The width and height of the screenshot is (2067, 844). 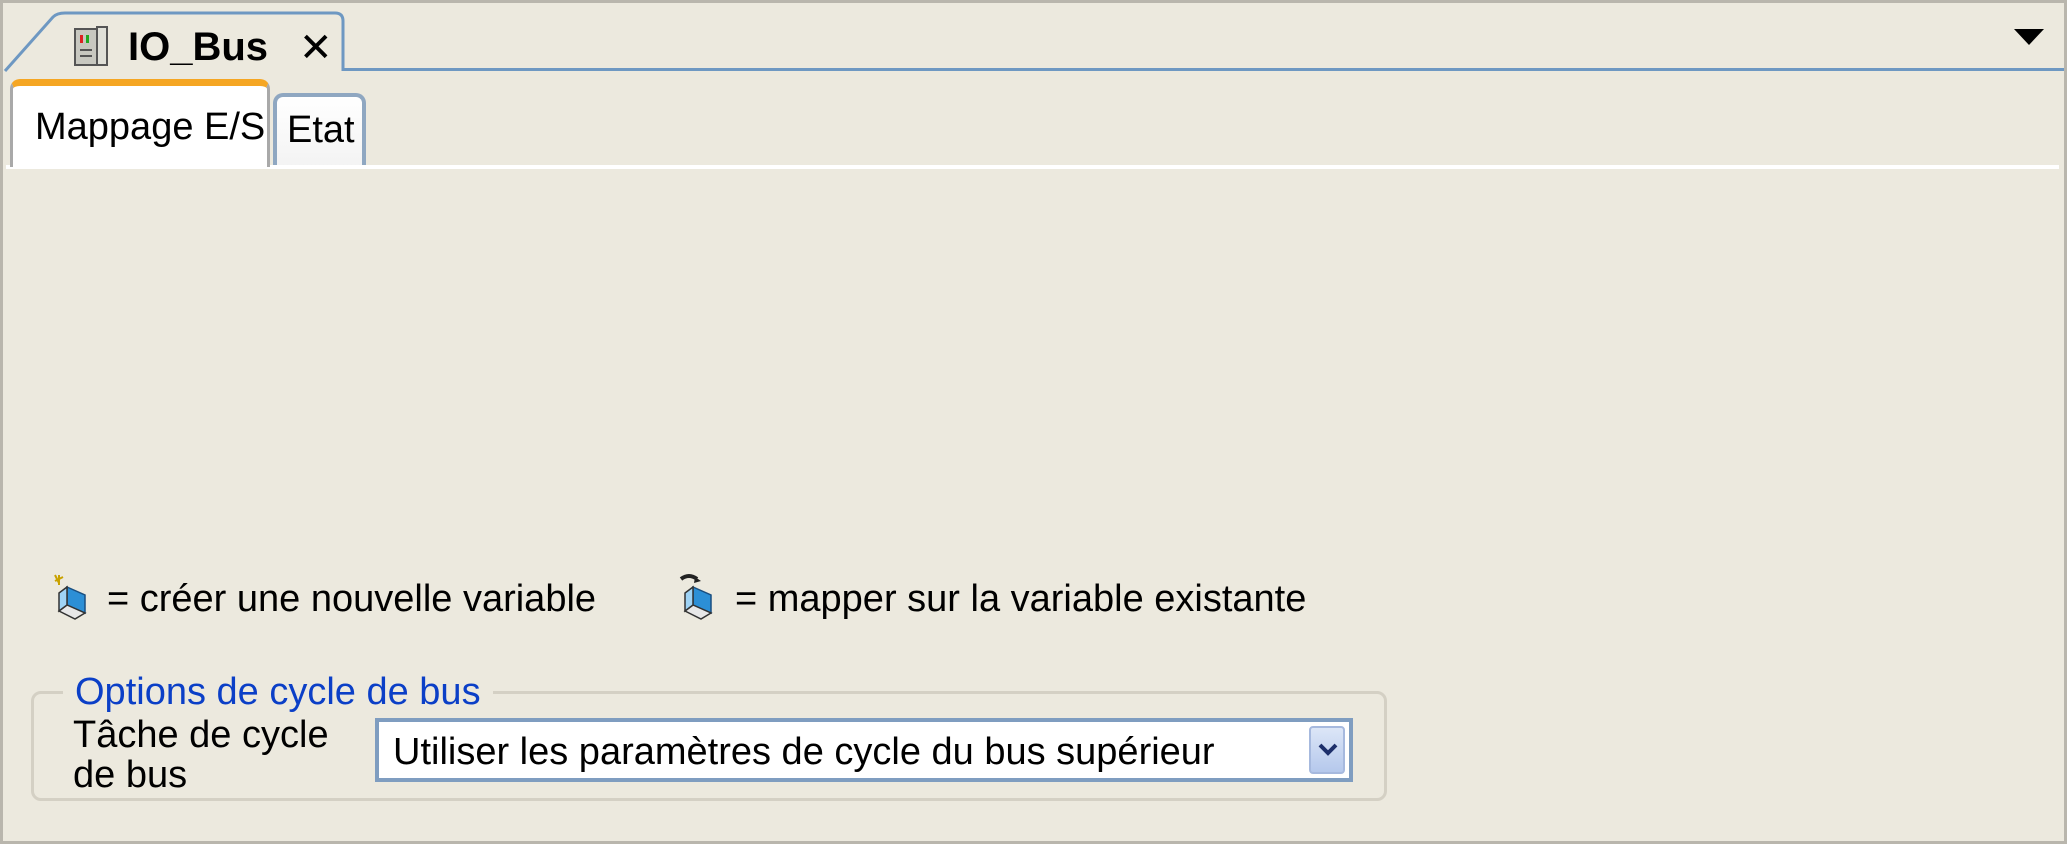 I want to click on tab-etat: Etat, so click(x=319, y=130).